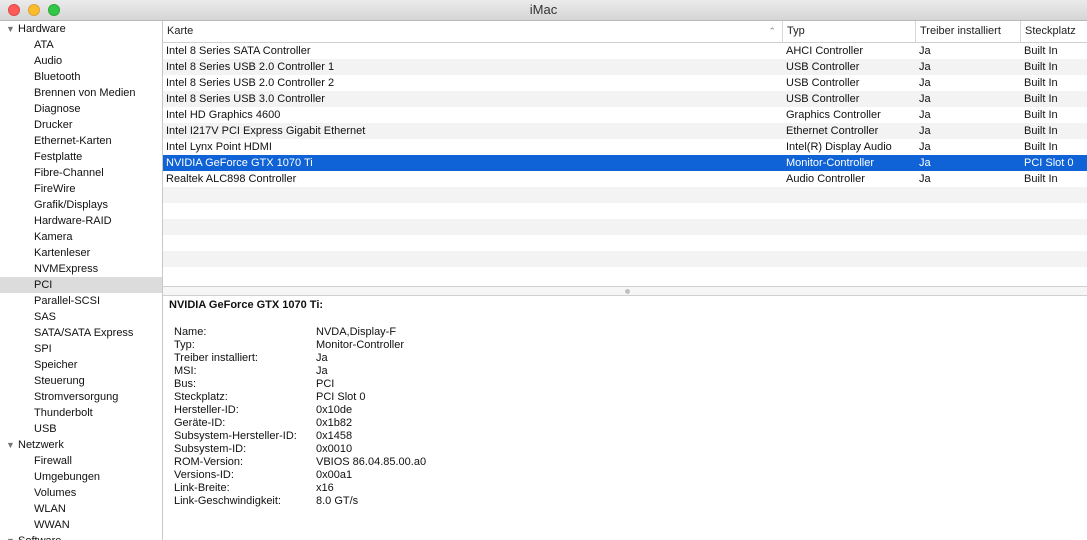 The image size is (1087, 540). Describe the element at coordinates (356, 332) in the screenshot. I see `field-value: NVDA,Display-F` at that location.